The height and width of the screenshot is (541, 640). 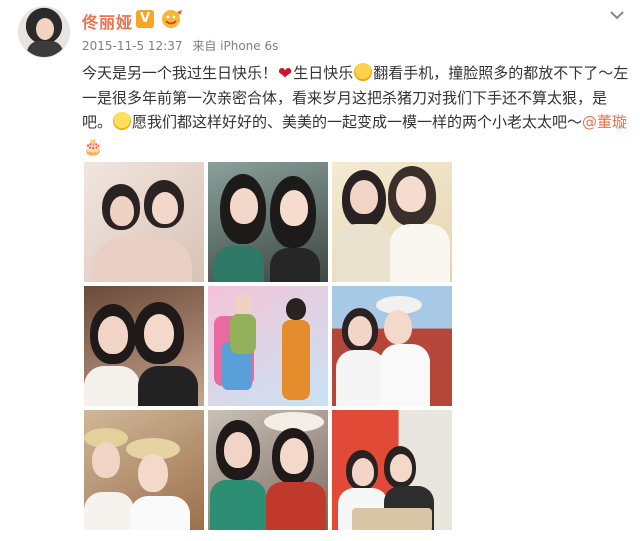 I want to click on vip-emoji-icon, so click(x=172, y=19).